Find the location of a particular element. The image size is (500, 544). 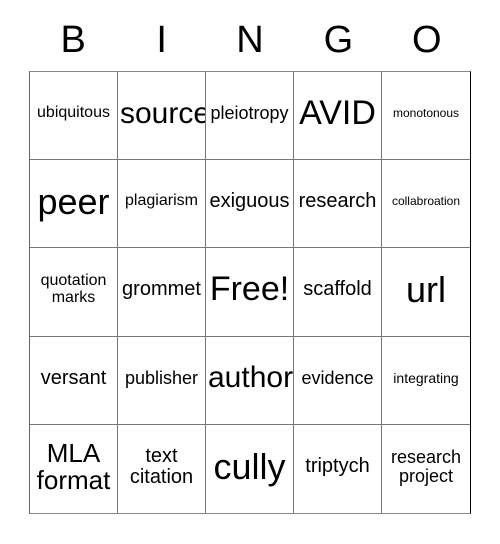

bingo-cell-label: integrating is located at coordinates (426, 377).